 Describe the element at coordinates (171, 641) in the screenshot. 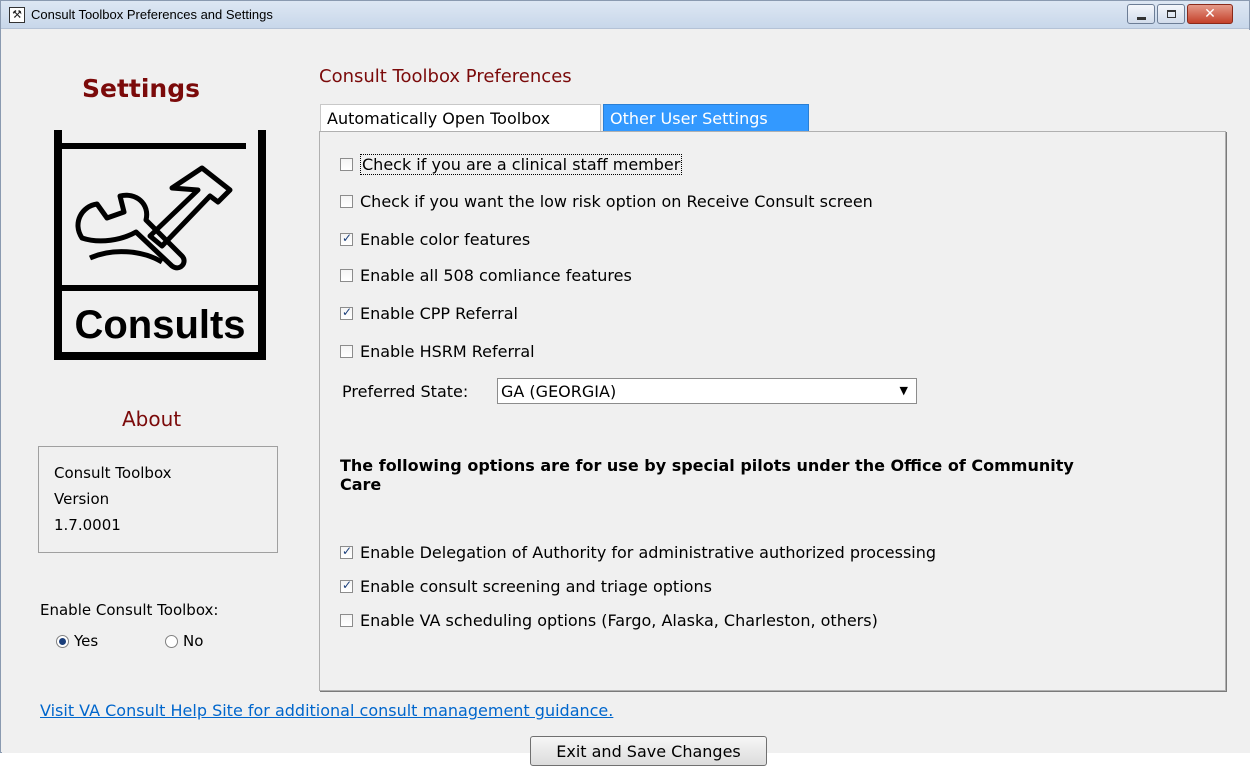

I see `radio-no-indicator` at that location.